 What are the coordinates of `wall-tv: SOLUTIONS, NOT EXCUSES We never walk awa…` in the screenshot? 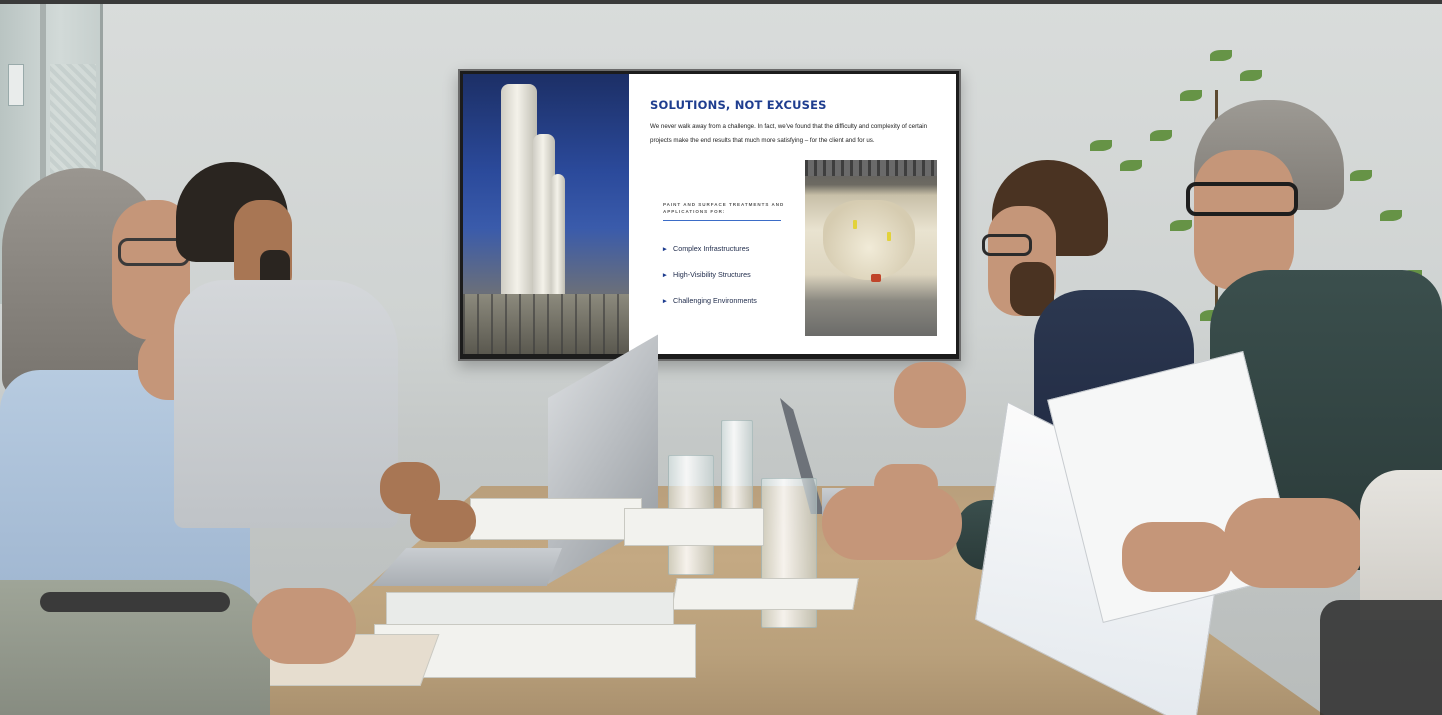 It's located at (709, 215).